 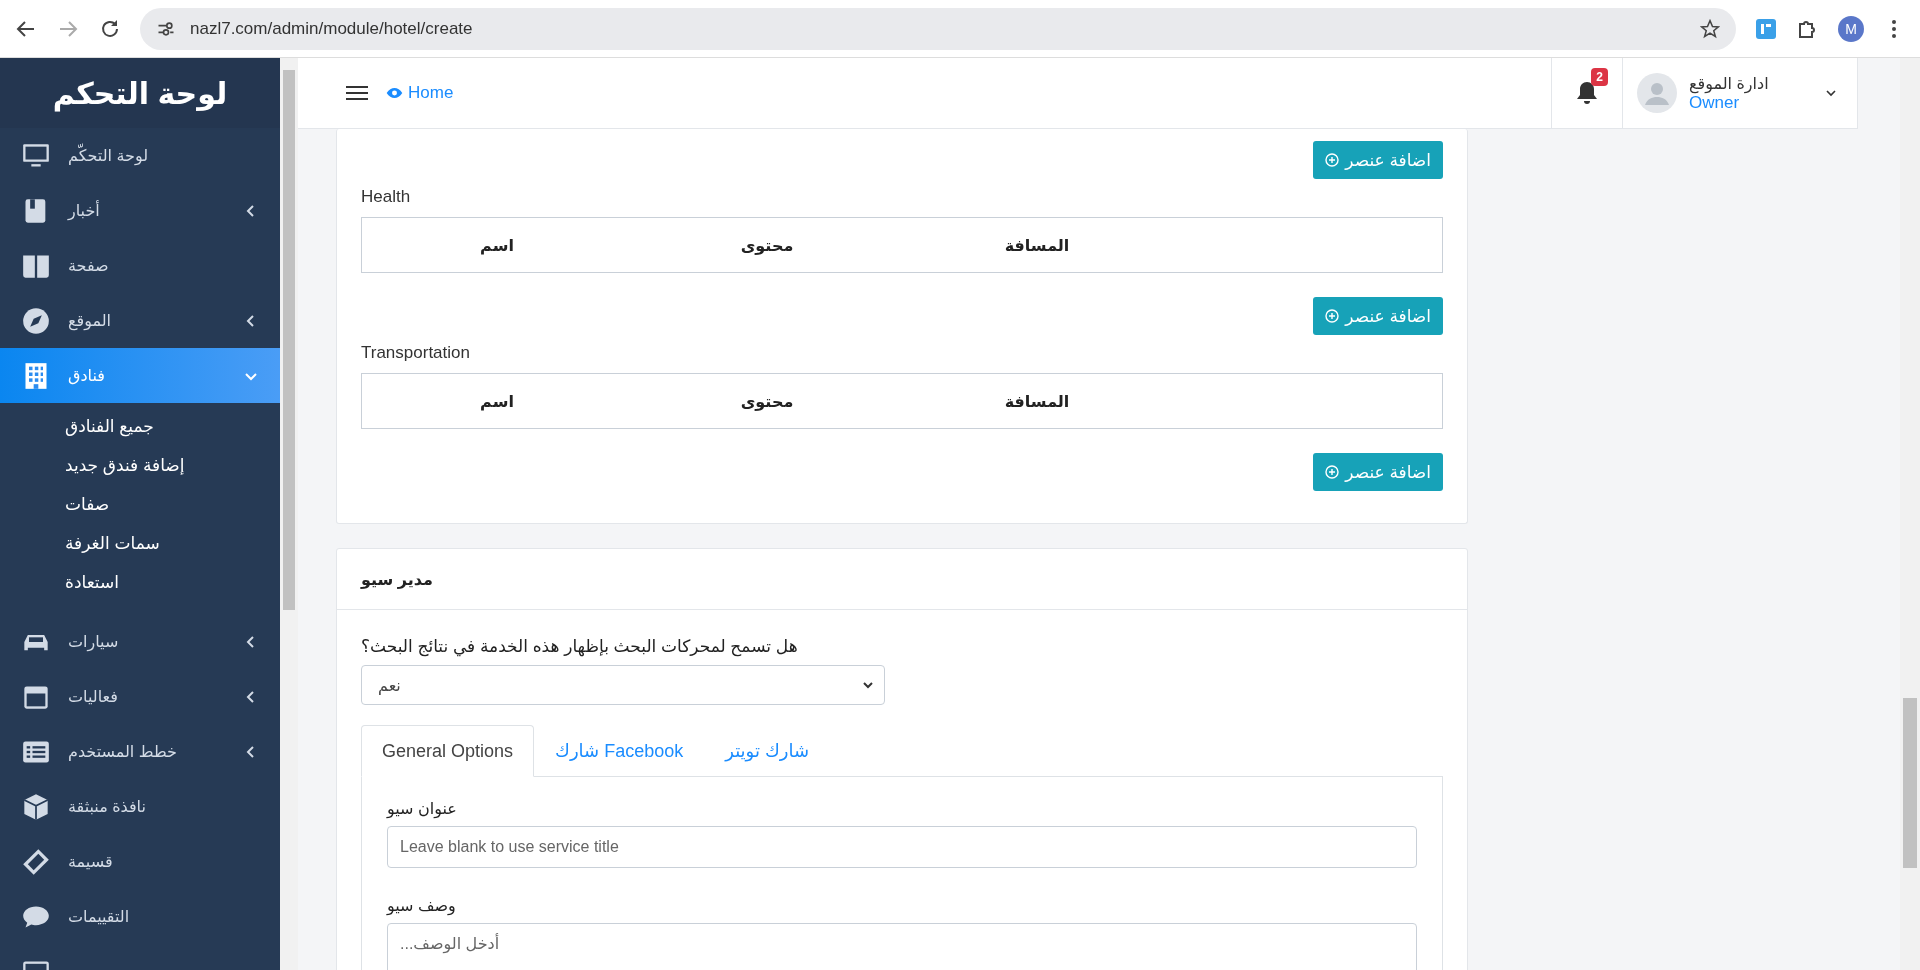 I want to click on page-scrollbar, so click(x=1910, y=514).